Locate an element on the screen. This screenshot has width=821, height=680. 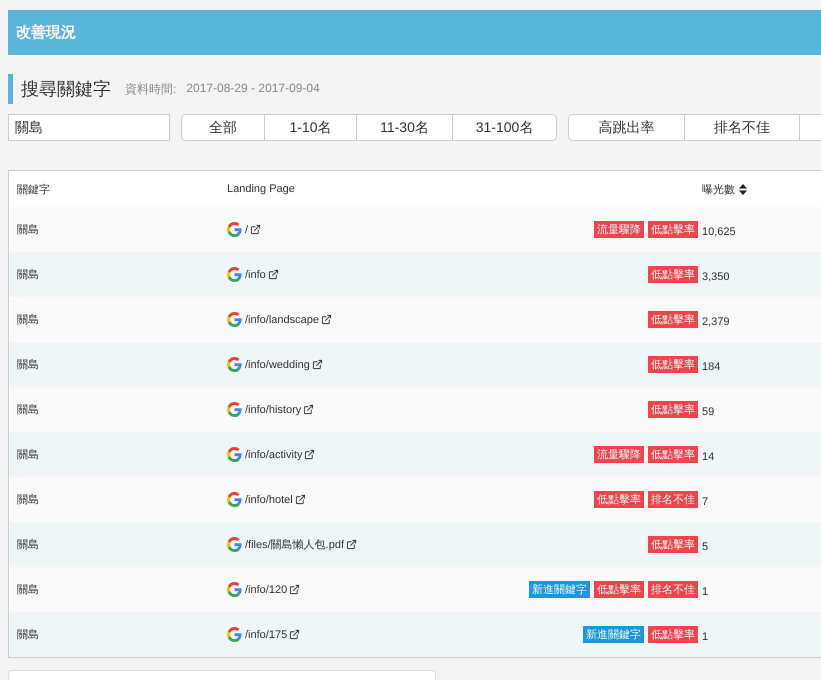
date-range: 2017-08-29 - 2017-09-04 is located at coordinates (253, 88).